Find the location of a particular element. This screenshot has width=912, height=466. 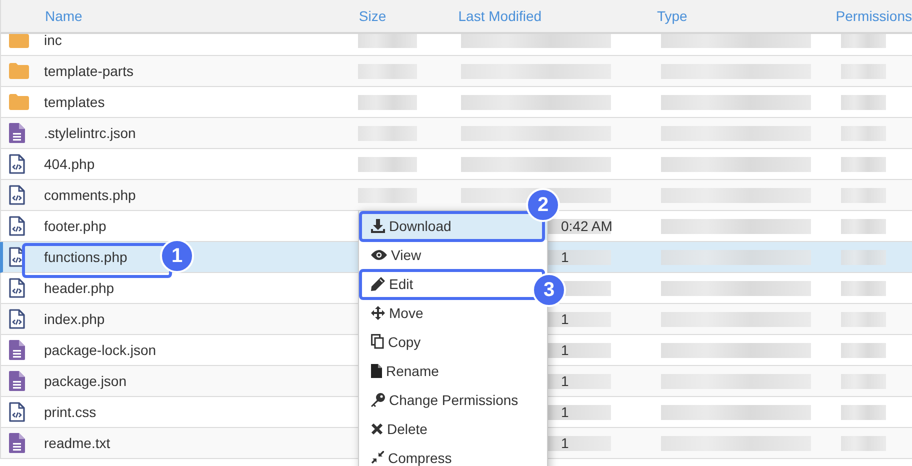

step-badge: 1 is located at coordinates (177, 256).